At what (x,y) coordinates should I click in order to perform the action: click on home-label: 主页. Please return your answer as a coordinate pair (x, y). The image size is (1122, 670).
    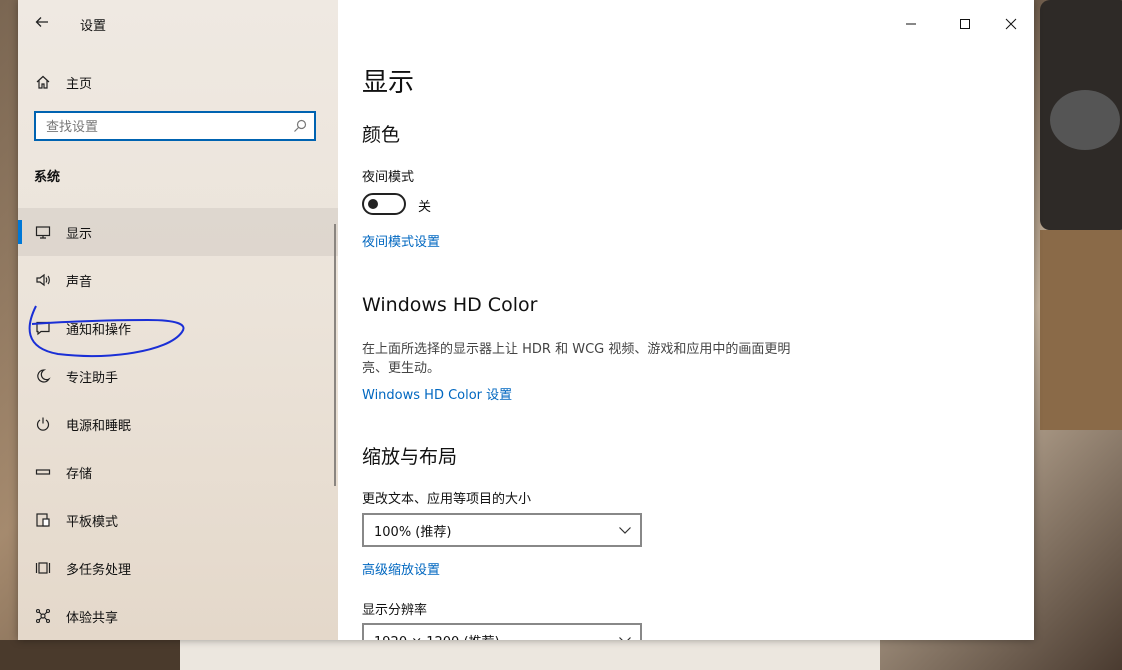
    Looking at the image, I should click on (79, 84).